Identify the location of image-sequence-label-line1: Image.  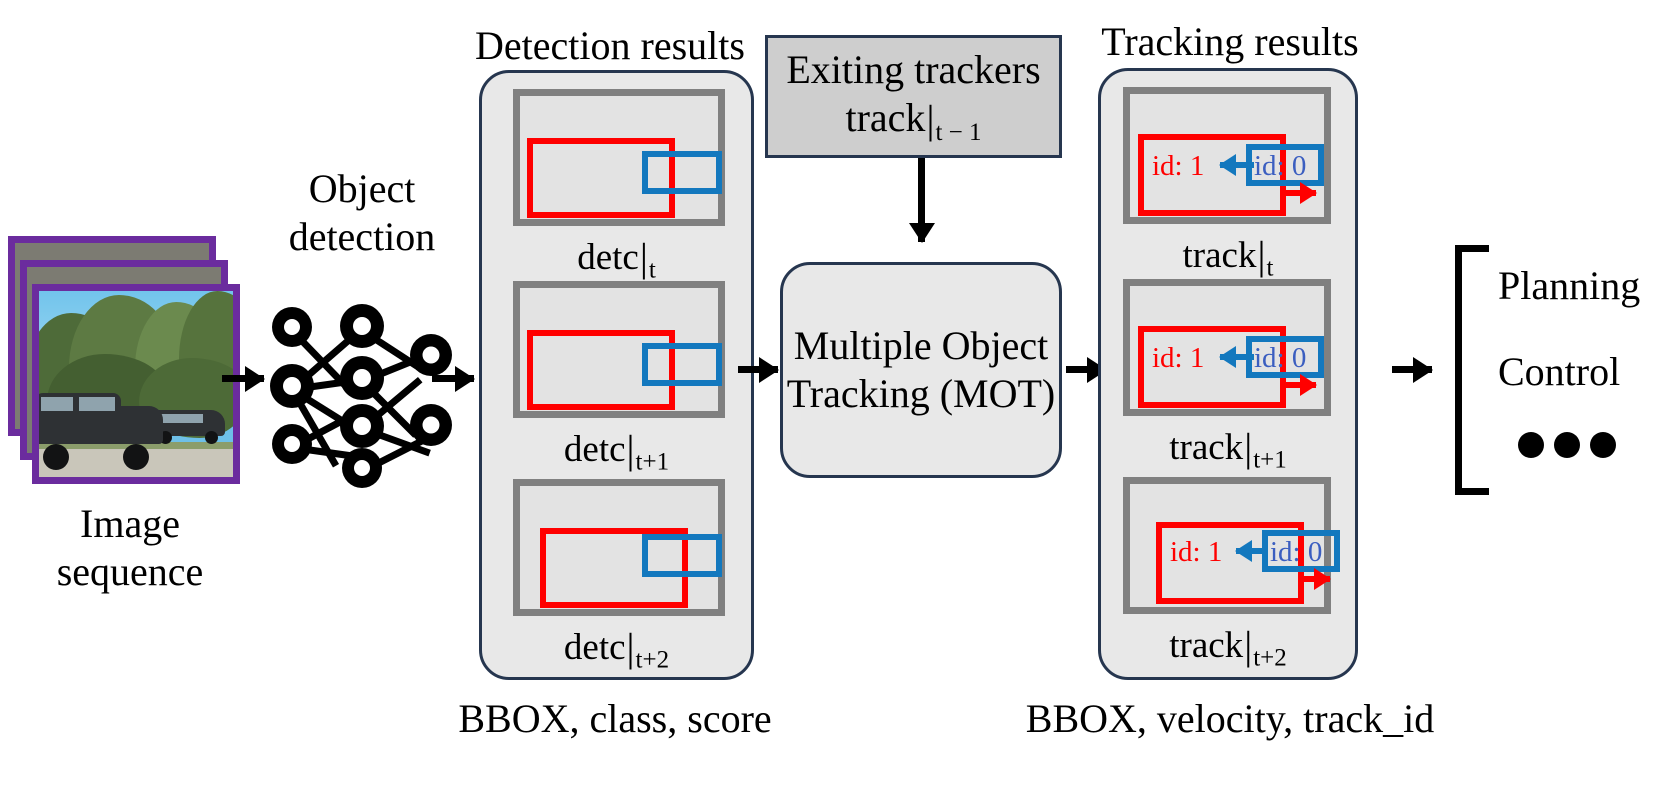
(130, 523).